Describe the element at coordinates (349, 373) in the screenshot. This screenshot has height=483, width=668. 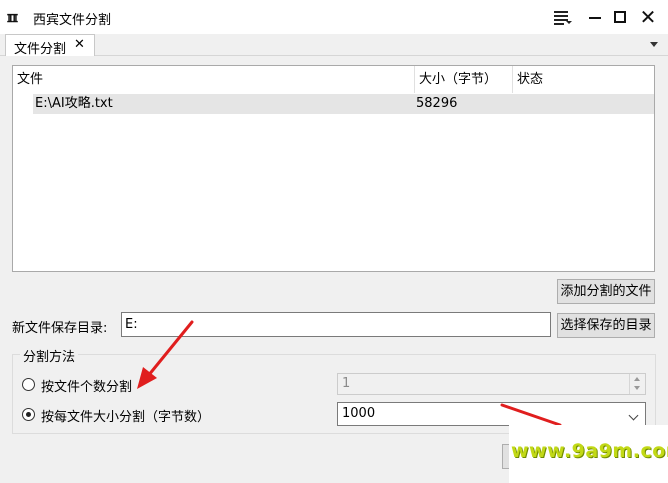
I see `annotation-arrows` at that location.